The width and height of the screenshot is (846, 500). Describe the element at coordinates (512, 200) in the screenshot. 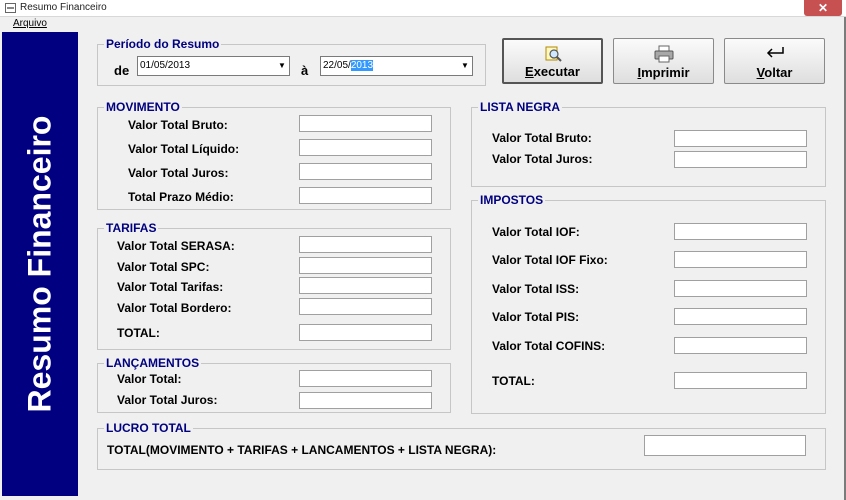

I see `impostos-title: IMPOSTOS` at that location.